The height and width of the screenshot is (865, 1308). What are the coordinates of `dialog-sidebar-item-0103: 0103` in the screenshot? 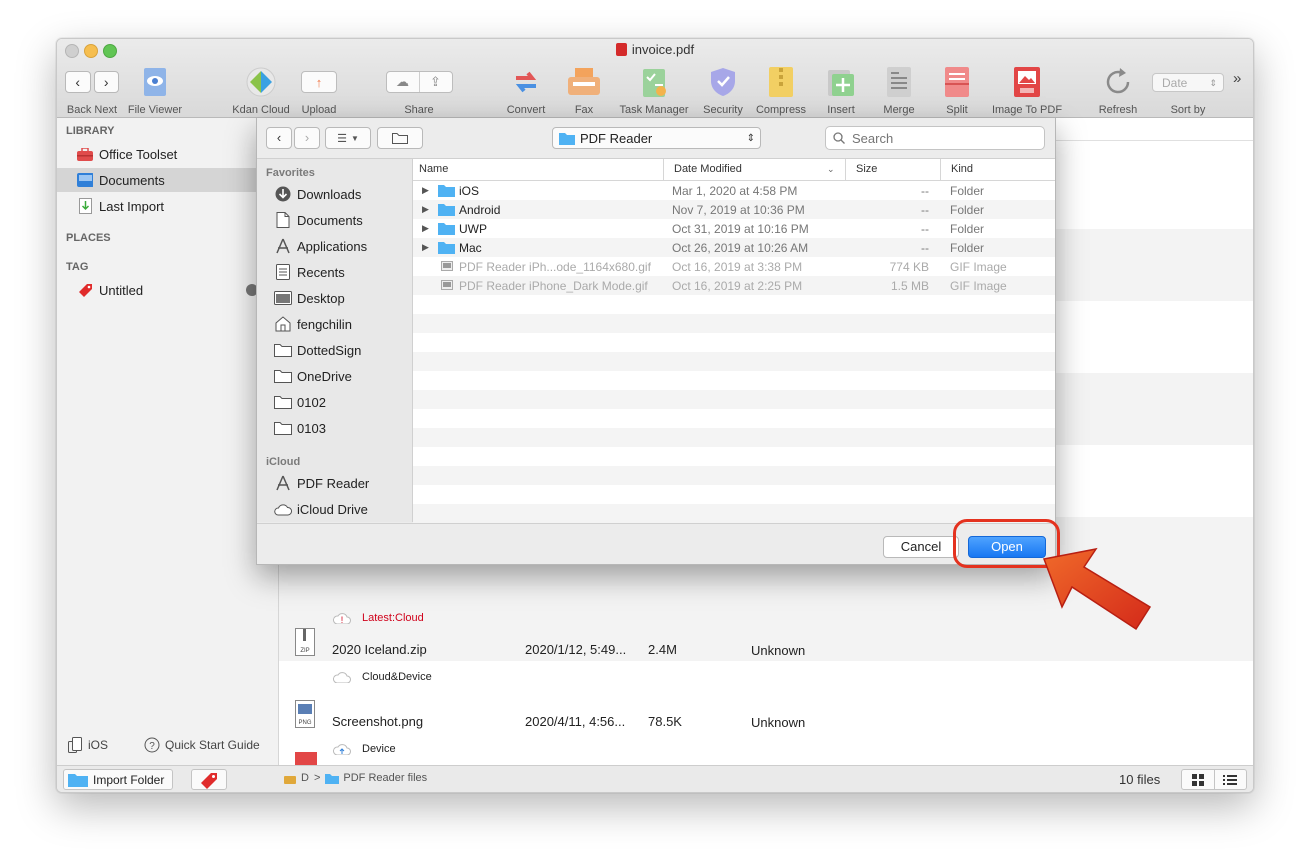 It's located at (300, 428).